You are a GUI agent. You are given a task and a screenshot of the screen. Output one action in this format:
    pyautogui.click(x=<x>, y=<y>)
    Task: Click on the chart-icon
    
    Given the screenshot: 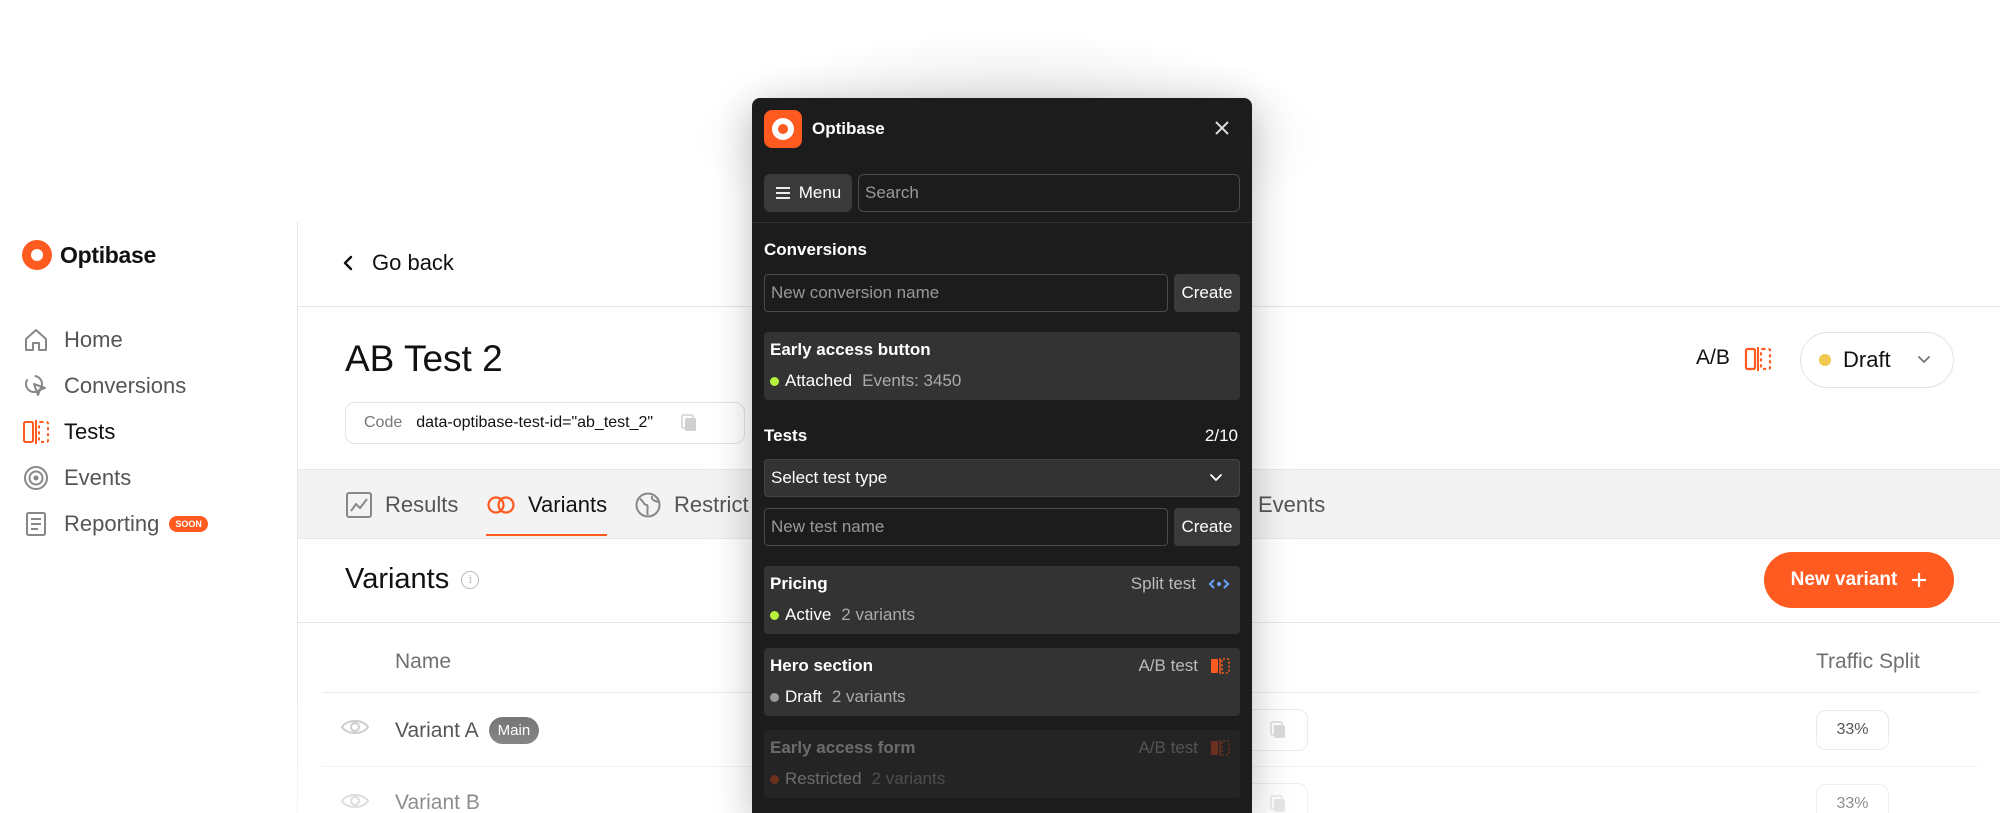 What is the action you would take?
    pyautogui.click(x=359, y=505)
    